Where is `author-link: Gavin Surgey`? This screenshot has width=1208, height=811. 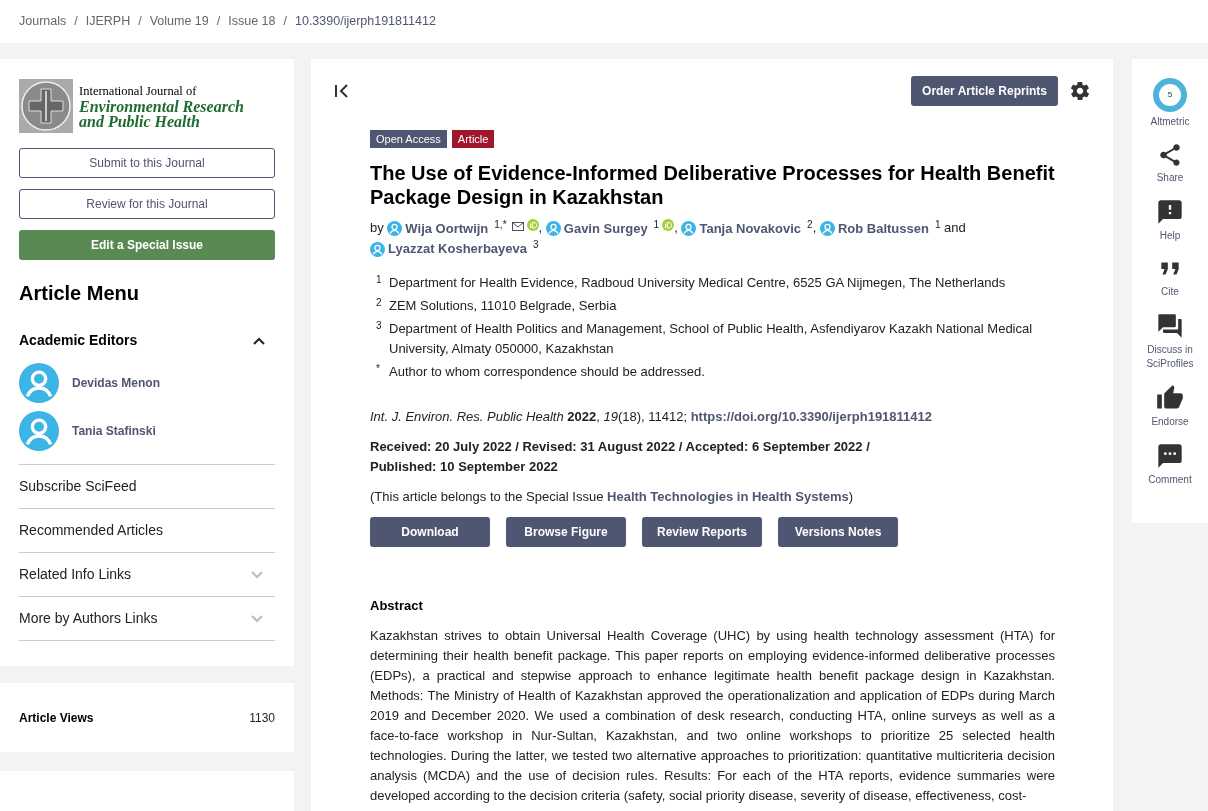 author-link: Gavin Surgey is located at coordinates (605, 228).